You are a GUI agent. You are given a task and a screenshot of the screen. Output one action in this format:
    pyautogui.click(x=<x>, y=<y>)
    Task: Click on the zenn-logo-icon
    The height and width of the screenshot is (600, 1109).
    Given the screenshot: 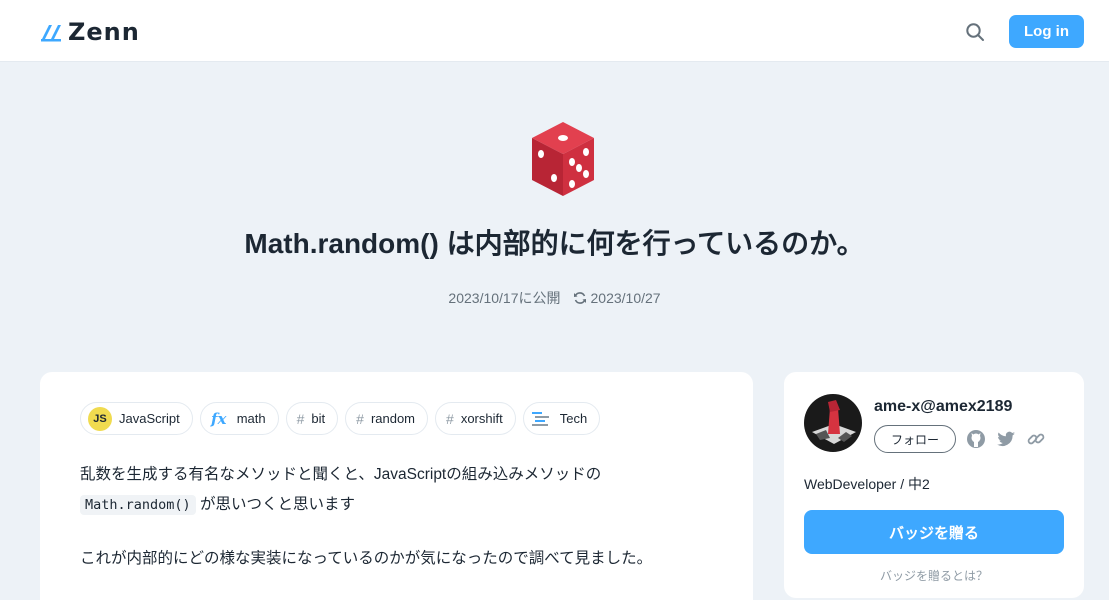 What is the action you would take?
    pyautogui.click(x=51, y=33)
    